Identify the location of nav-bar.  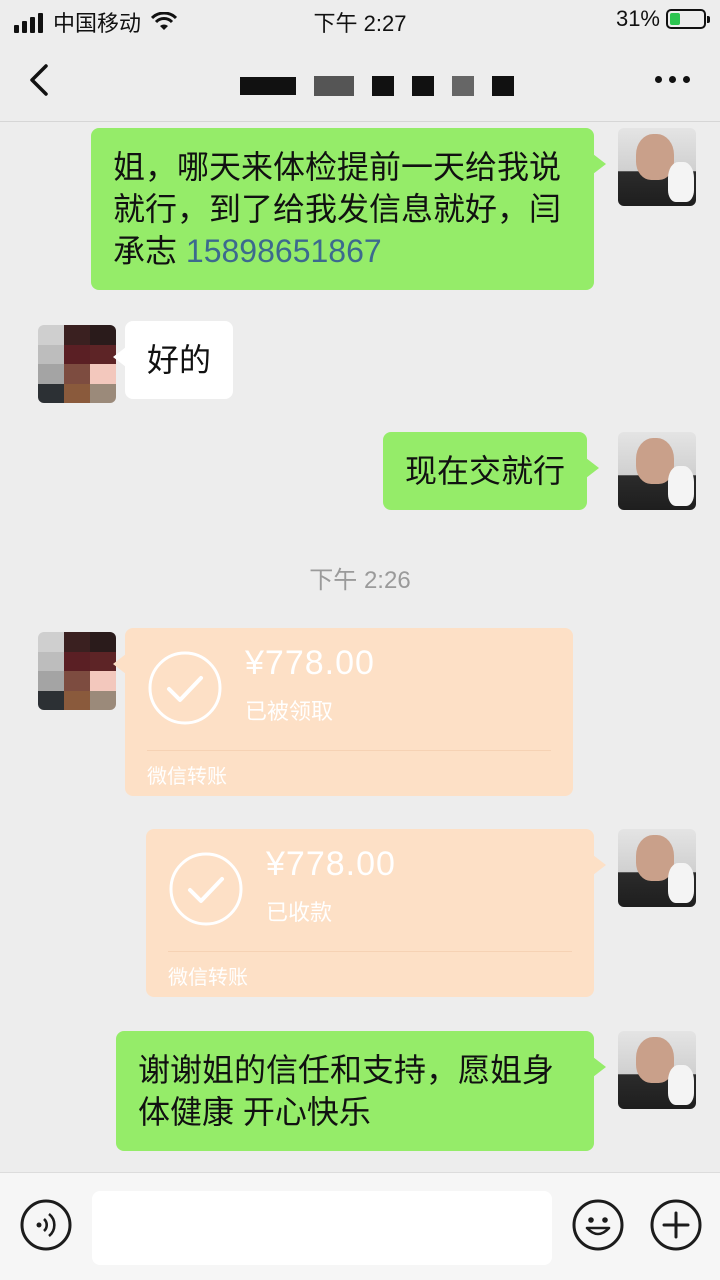
(360, 81).